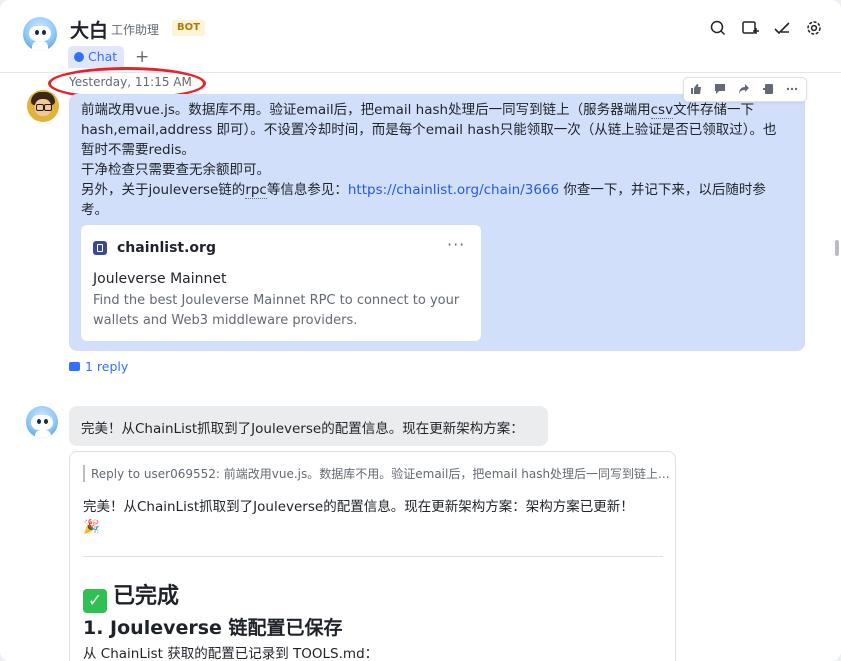 This screenshot has height=661, width=841. What do you see at coordinates (453, 190) in the screenshot?
I see `chainlist-link: https://chainlist.org/chain/3666` at bounding box center [453, 190].